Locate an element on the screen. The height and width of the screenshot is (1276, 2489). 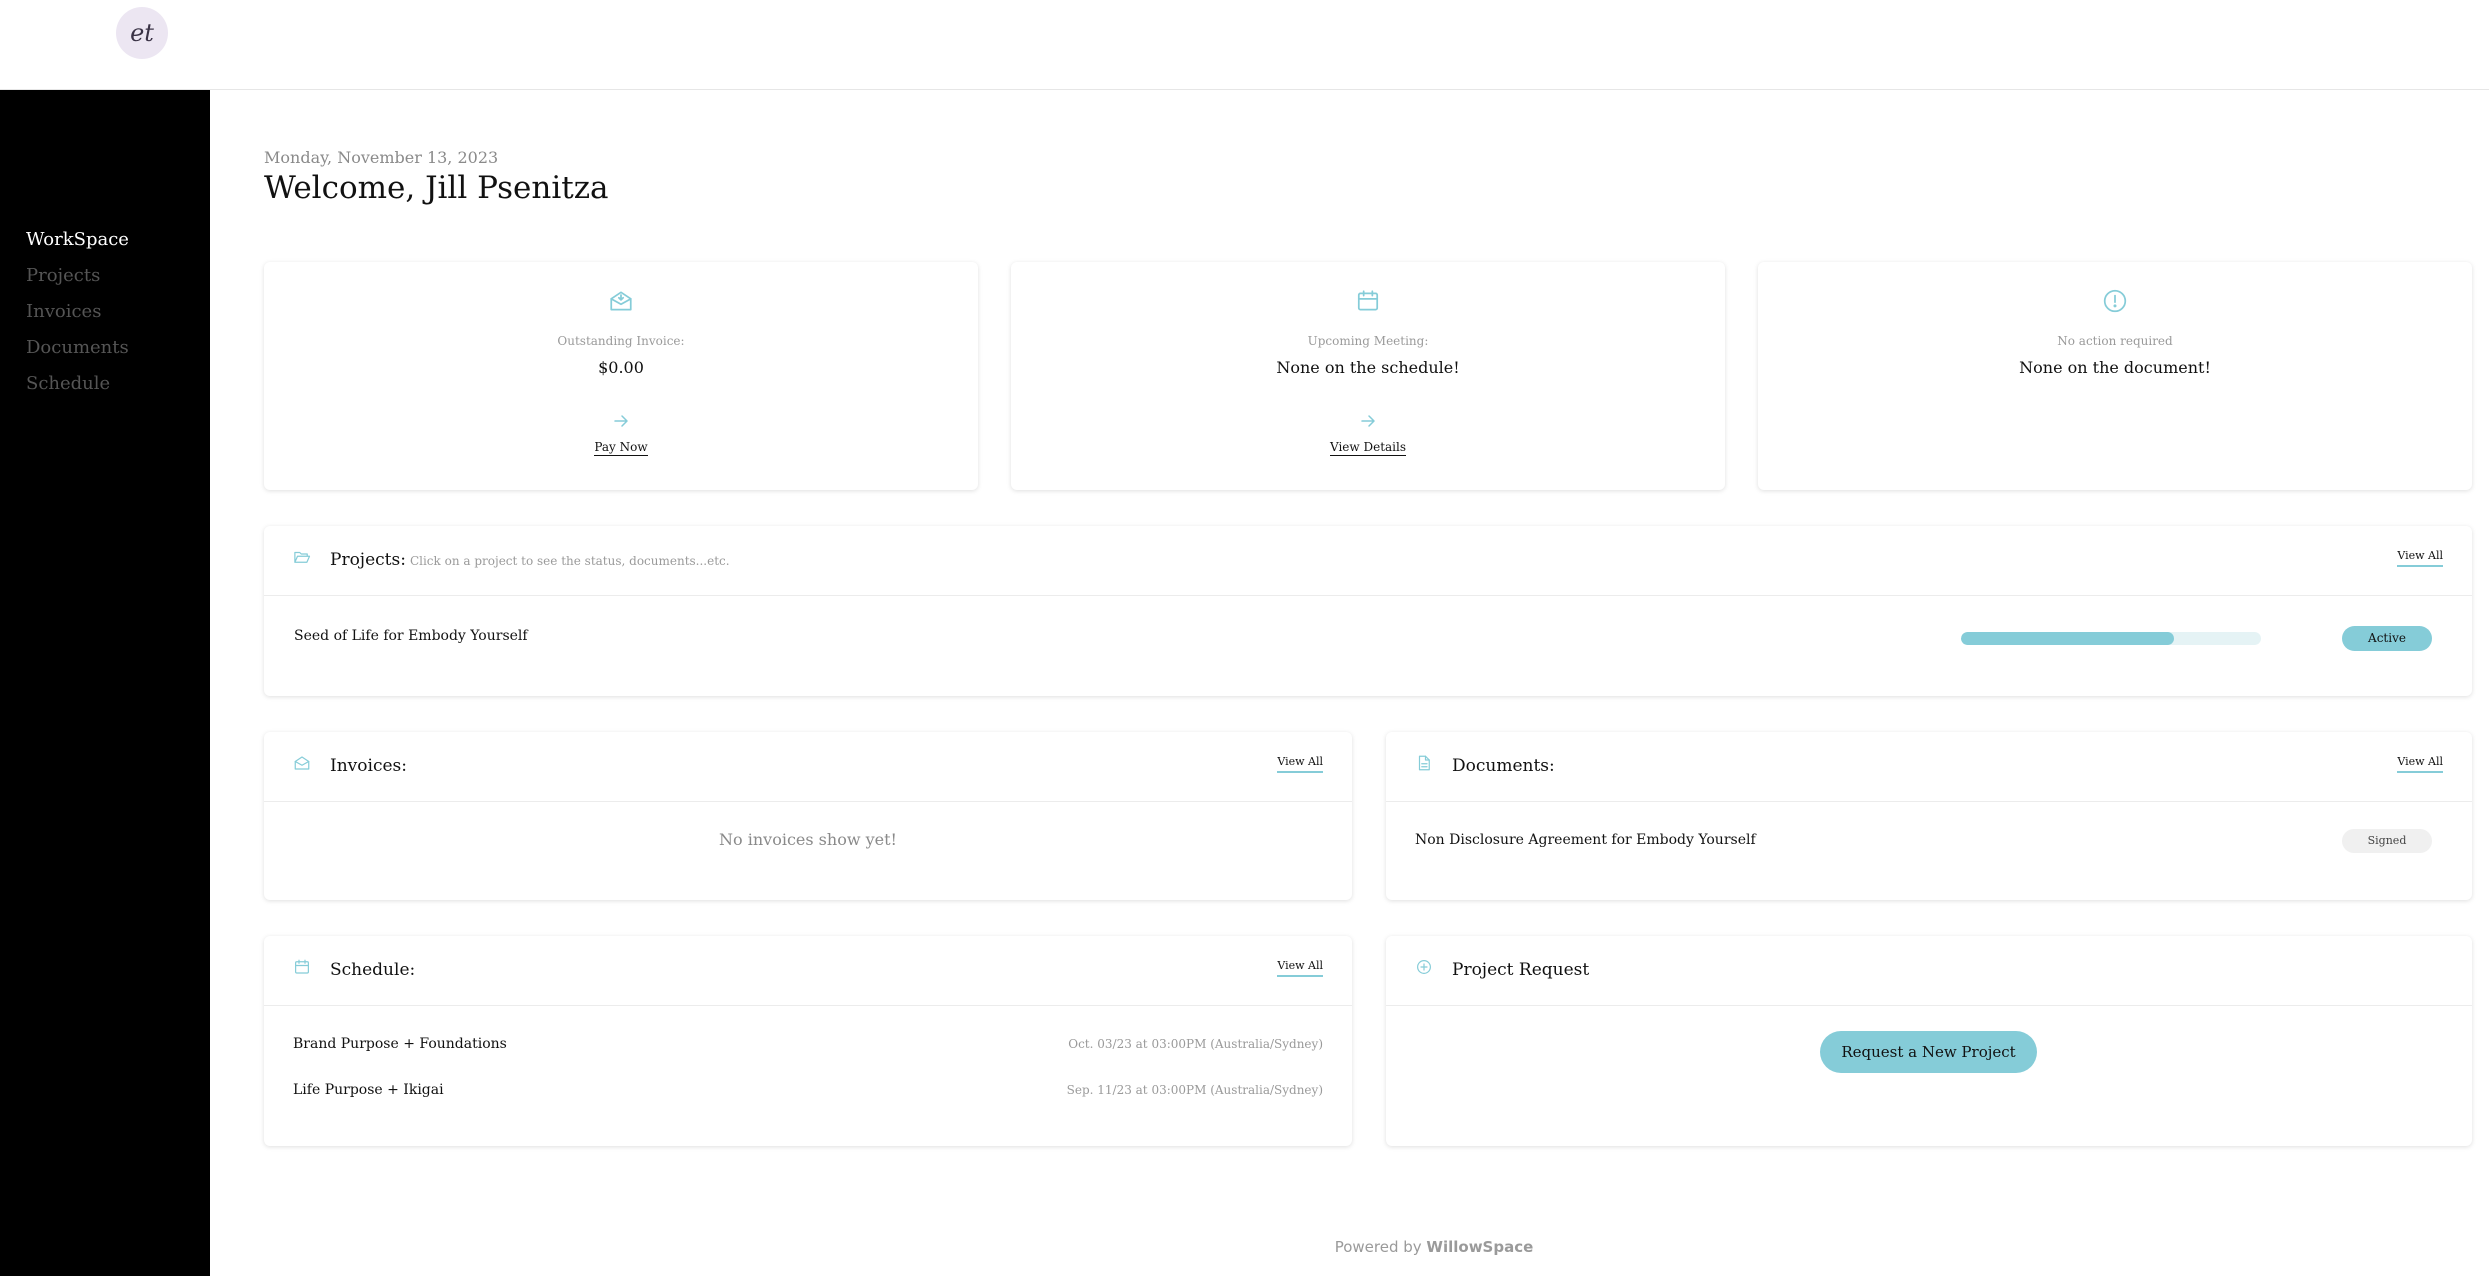
outstanding-invoice-value: $0.00 is located at coordinates (621, 367).